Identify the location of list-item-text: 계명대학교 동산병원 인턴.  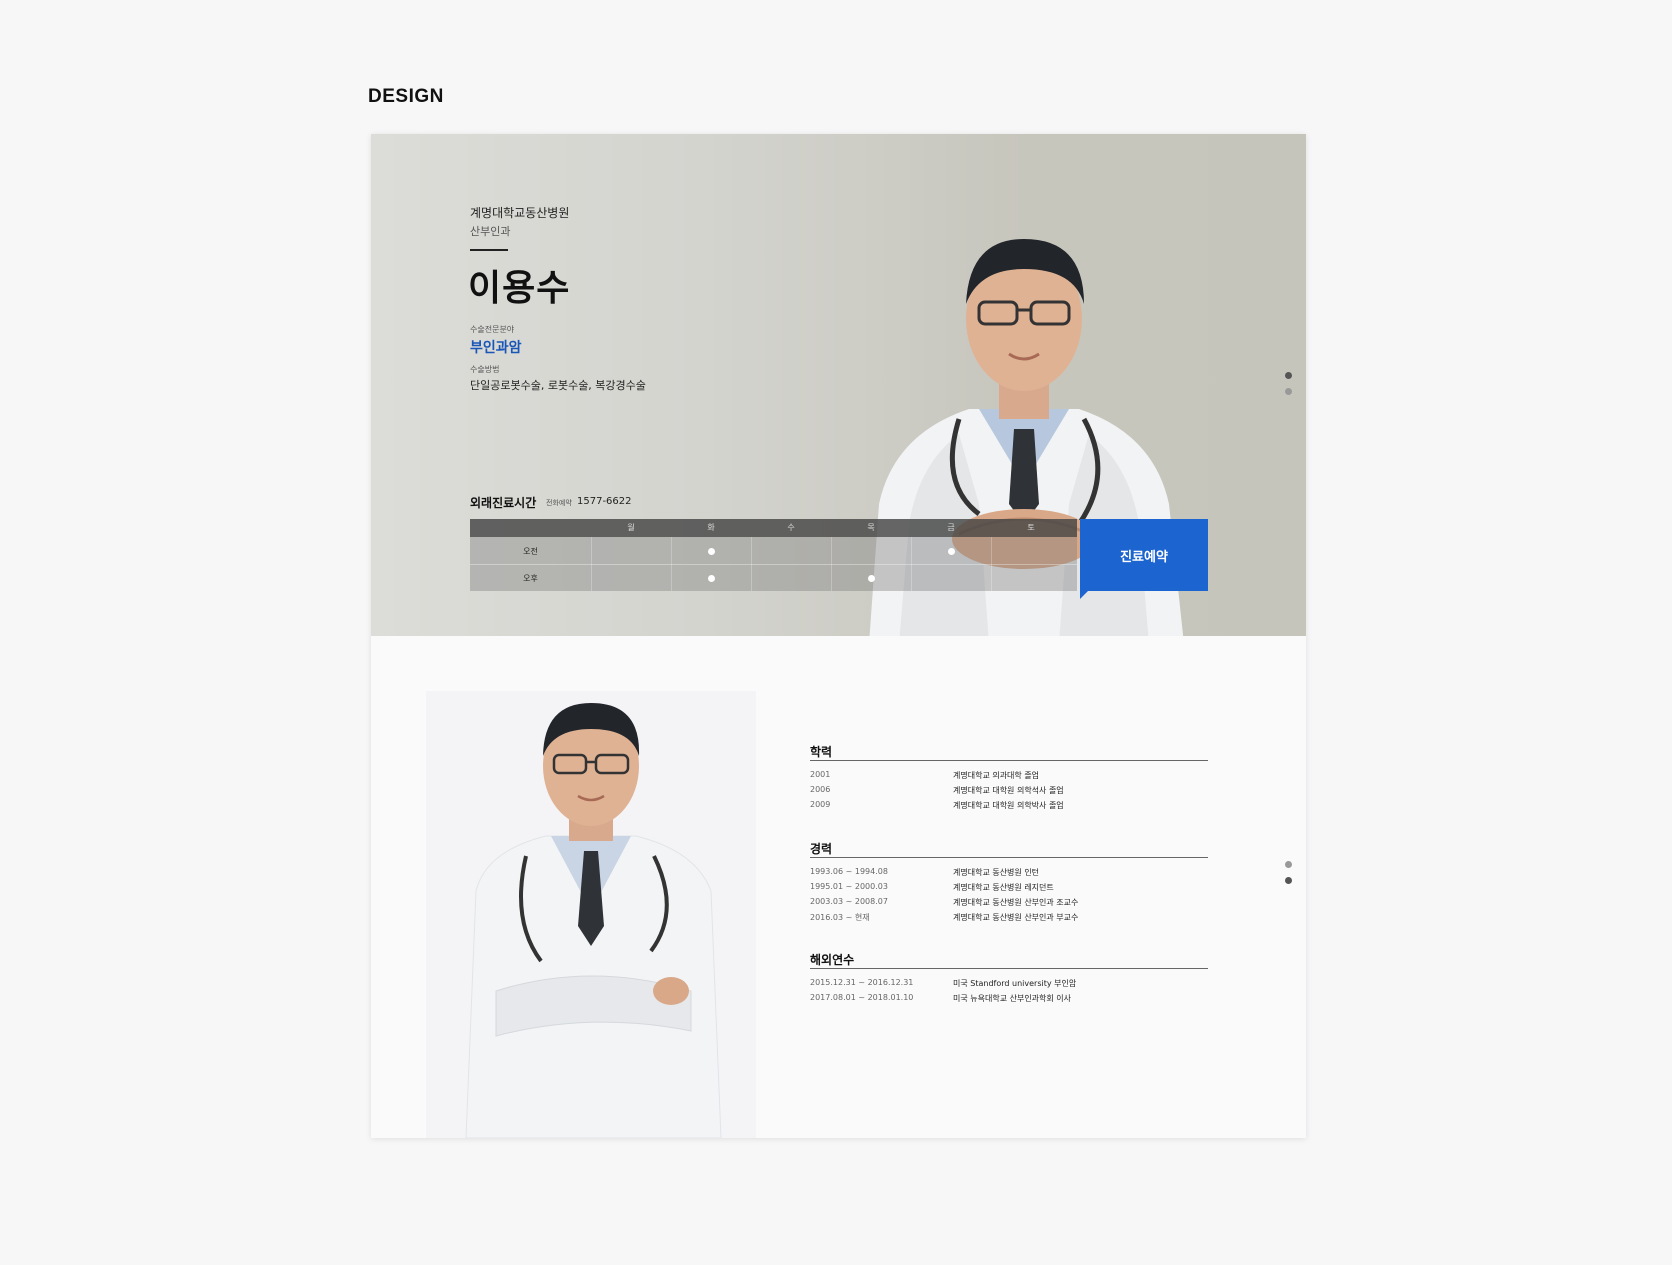
(996, 872).